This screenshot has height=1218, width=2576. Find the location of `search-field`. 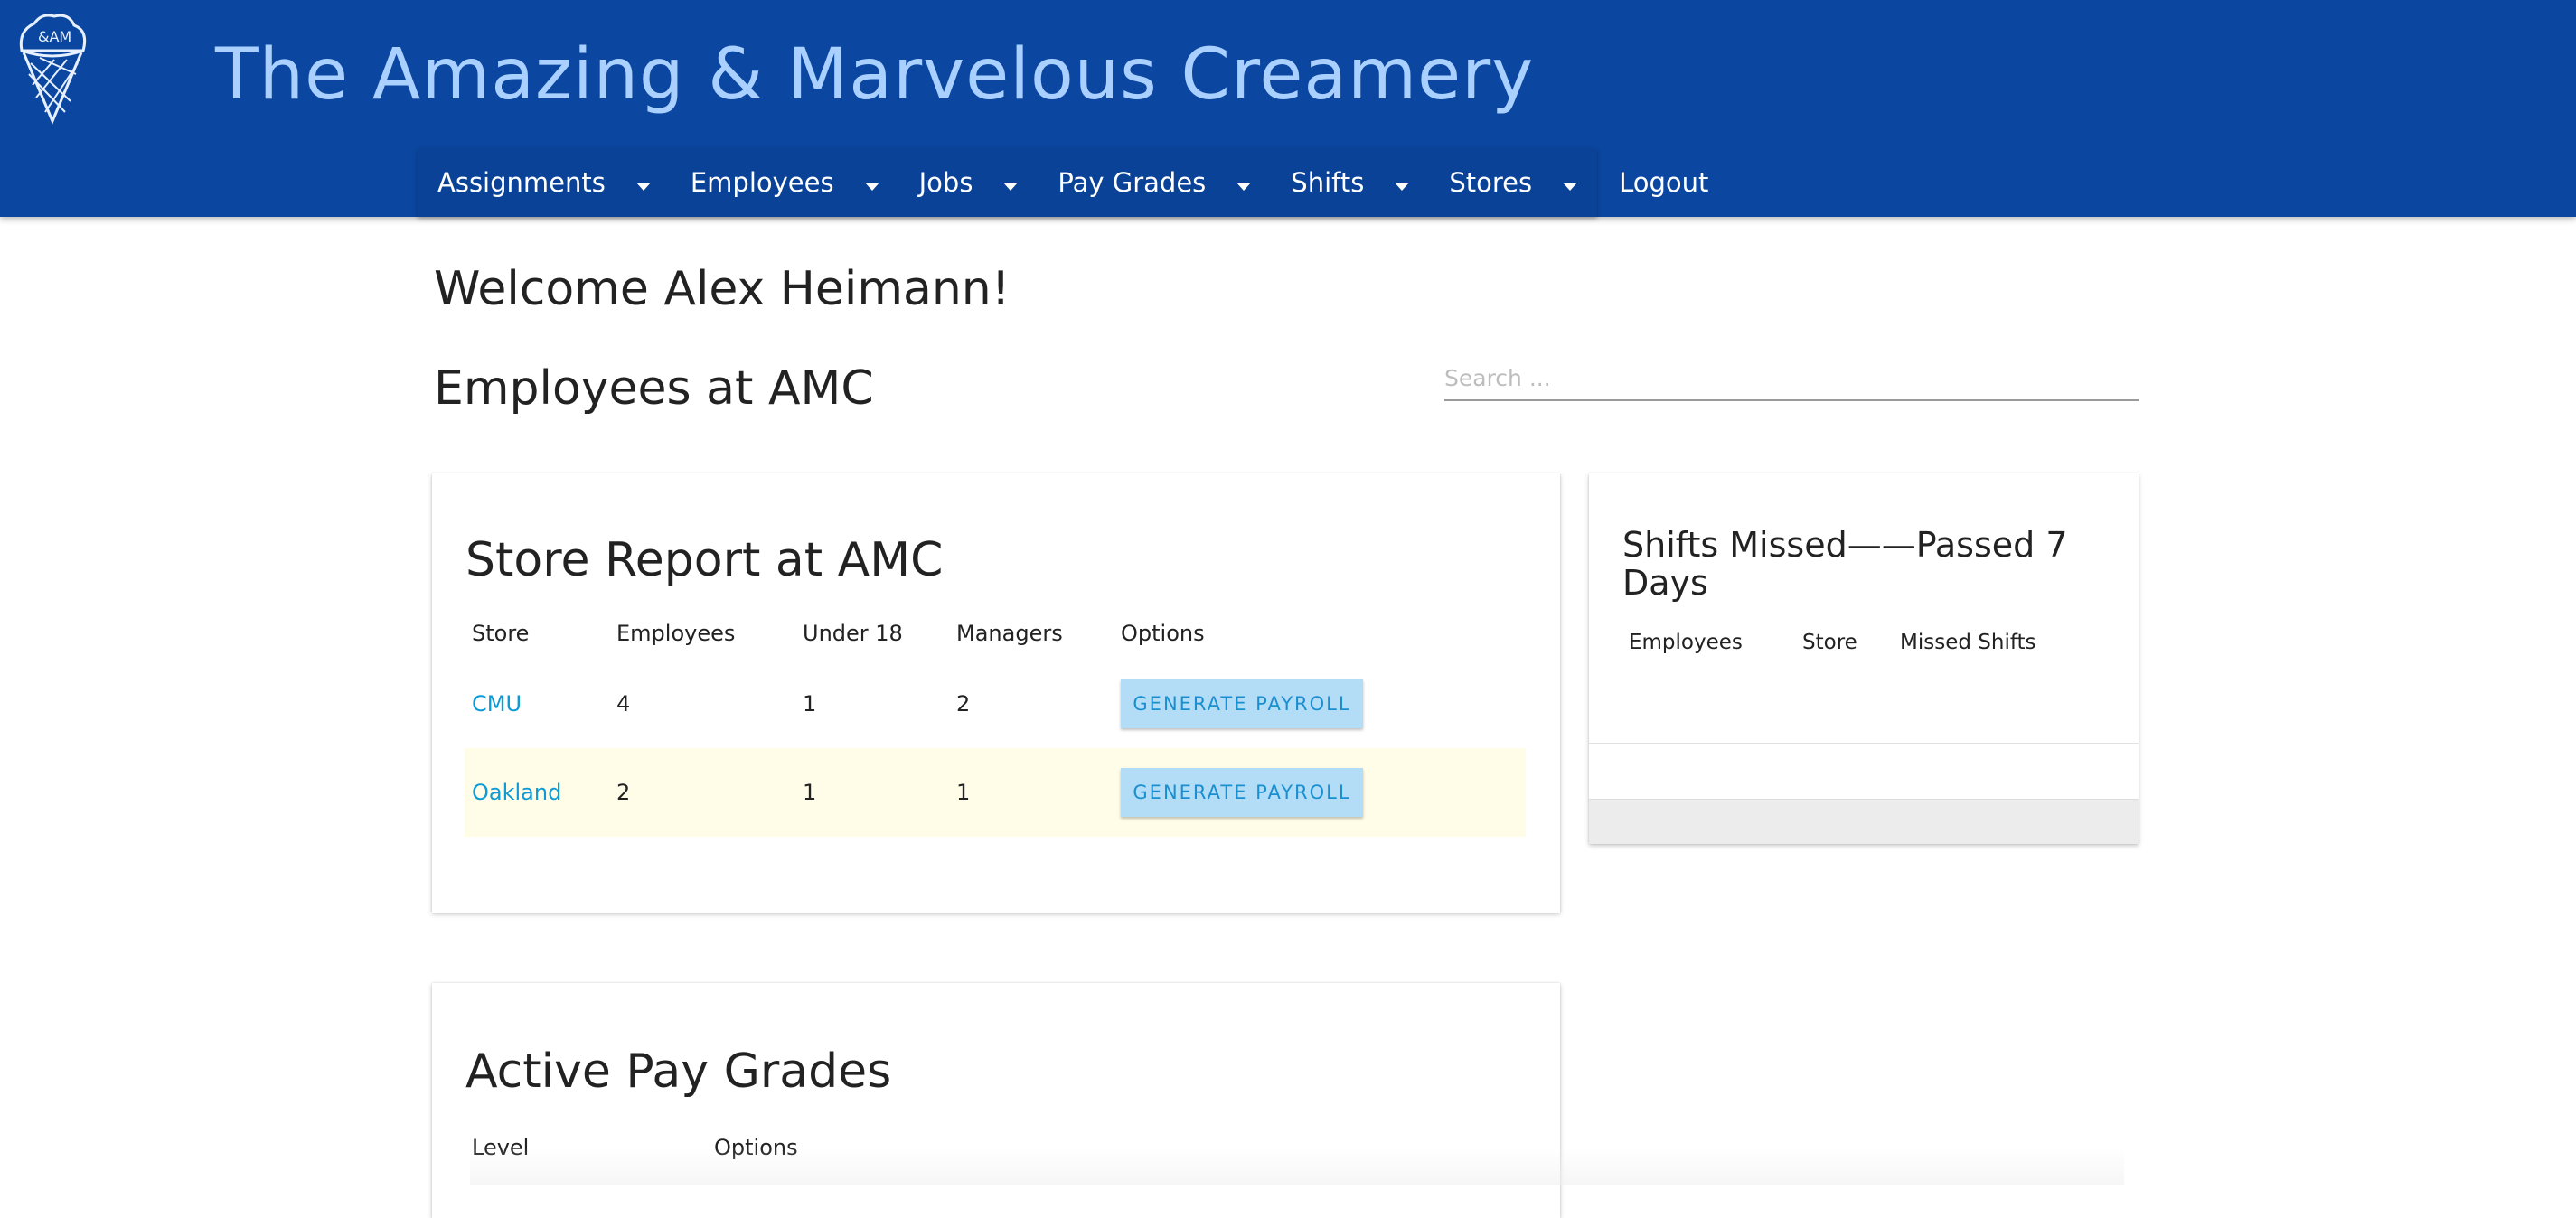

search-field is located at coordinates (1792, 372).